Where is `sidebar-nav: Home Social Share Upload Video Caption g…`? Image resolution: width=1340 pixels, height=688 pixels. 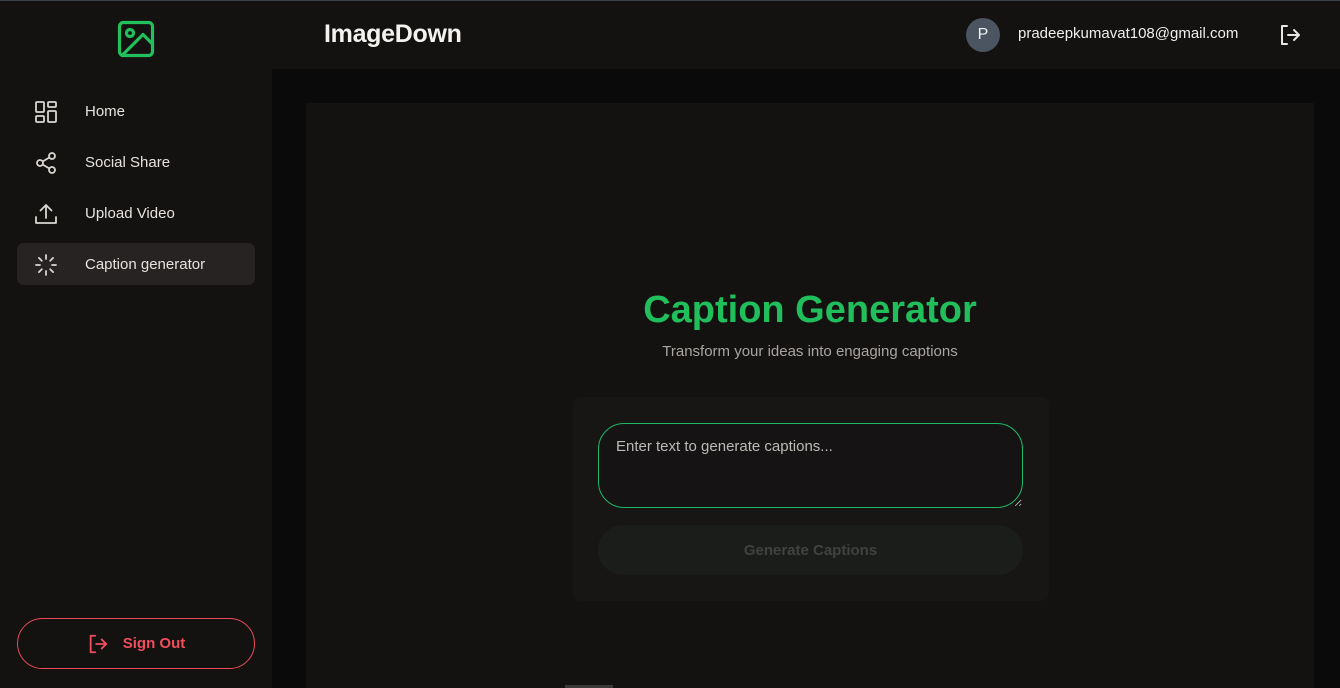 sidebar-nav: Home Social Share Upload Video Caption g… is located at coordinates (136, 192).